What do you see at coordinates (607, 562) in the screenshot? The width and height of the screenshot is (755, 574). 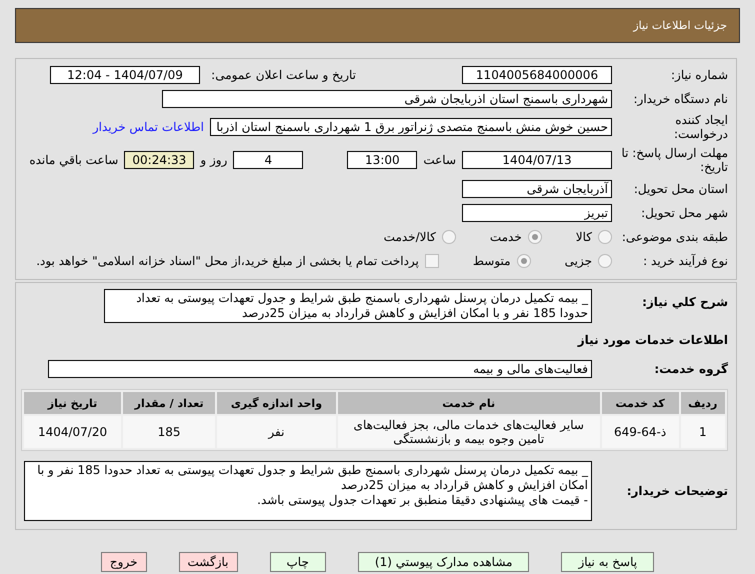 I see `action-button: پاسخ به نیاز` at bounding box center [607, 562].